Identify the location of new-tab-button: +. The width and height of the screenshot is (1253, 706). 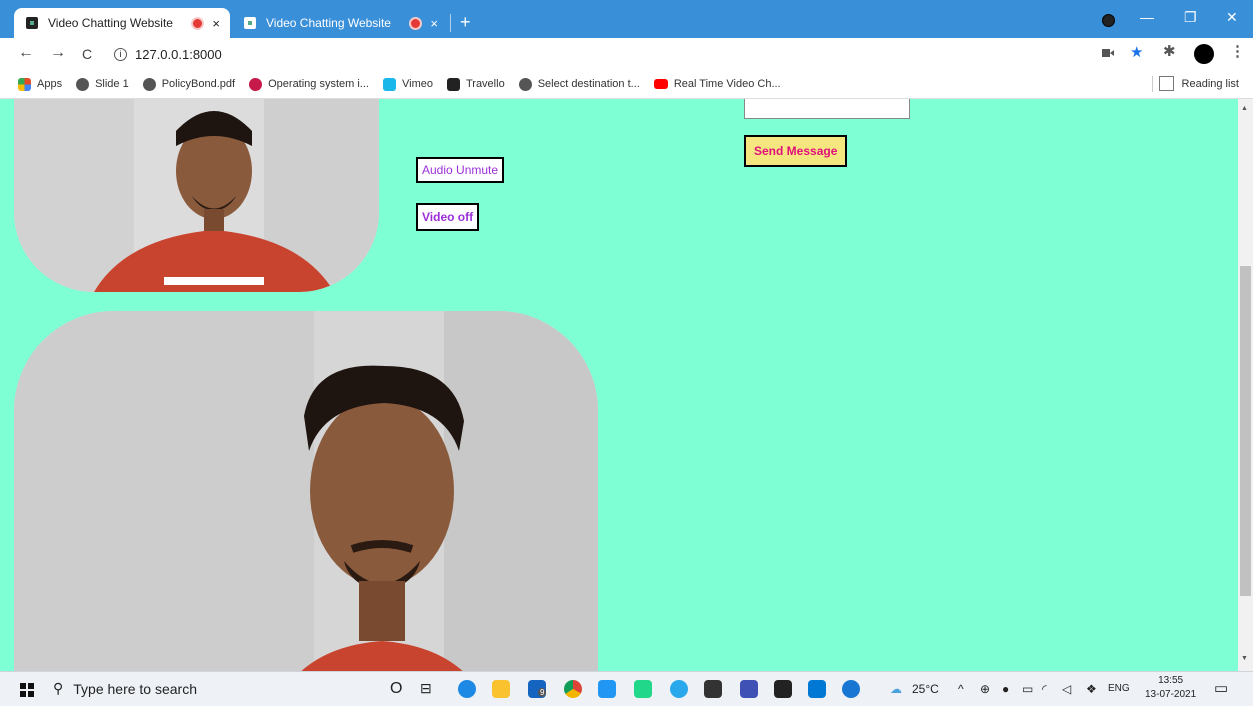
(465, 22).